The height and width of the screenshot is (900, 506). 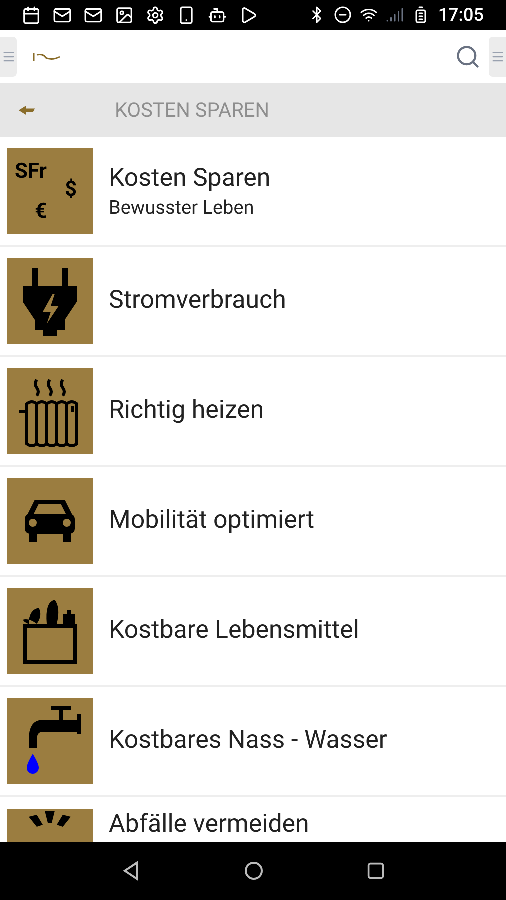 I want to click on list-item: Stromverbrauch, so click(x=253, y=302).